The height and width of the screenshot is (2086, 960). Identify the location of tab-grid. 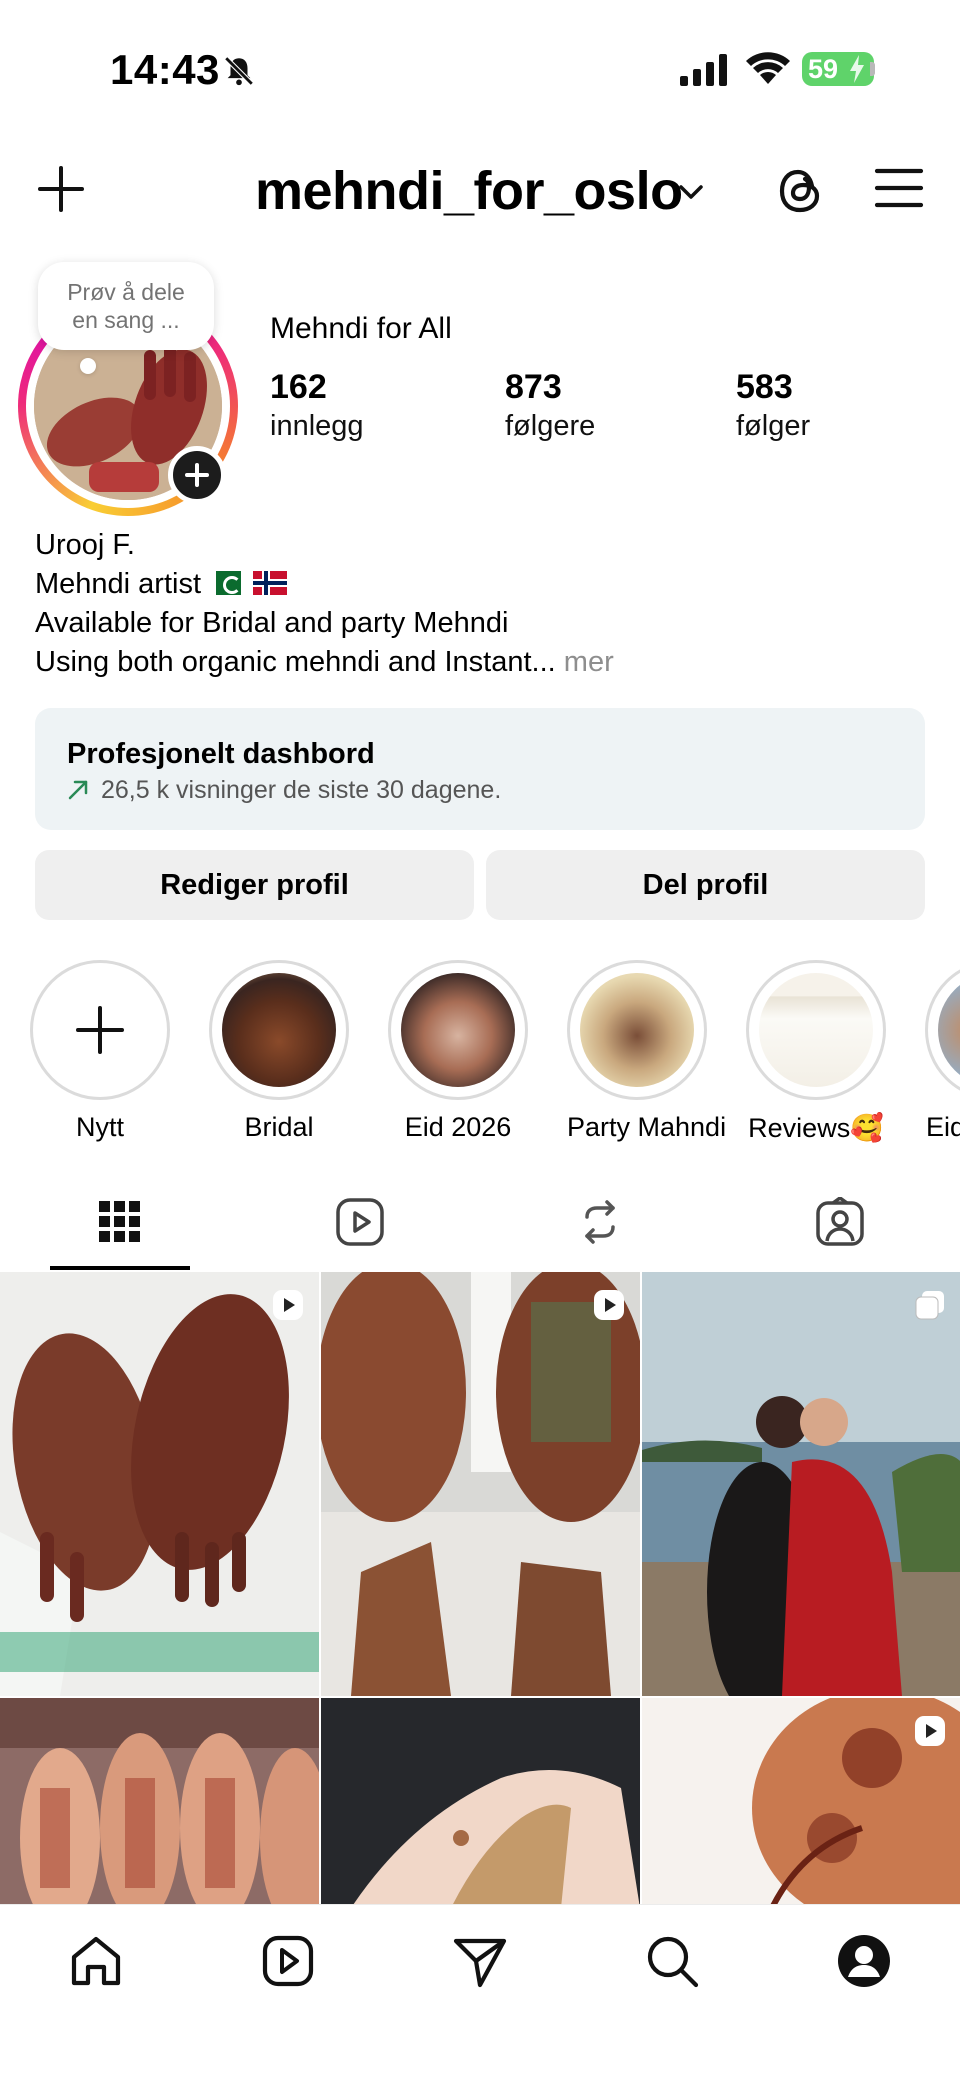
(120, 1222).